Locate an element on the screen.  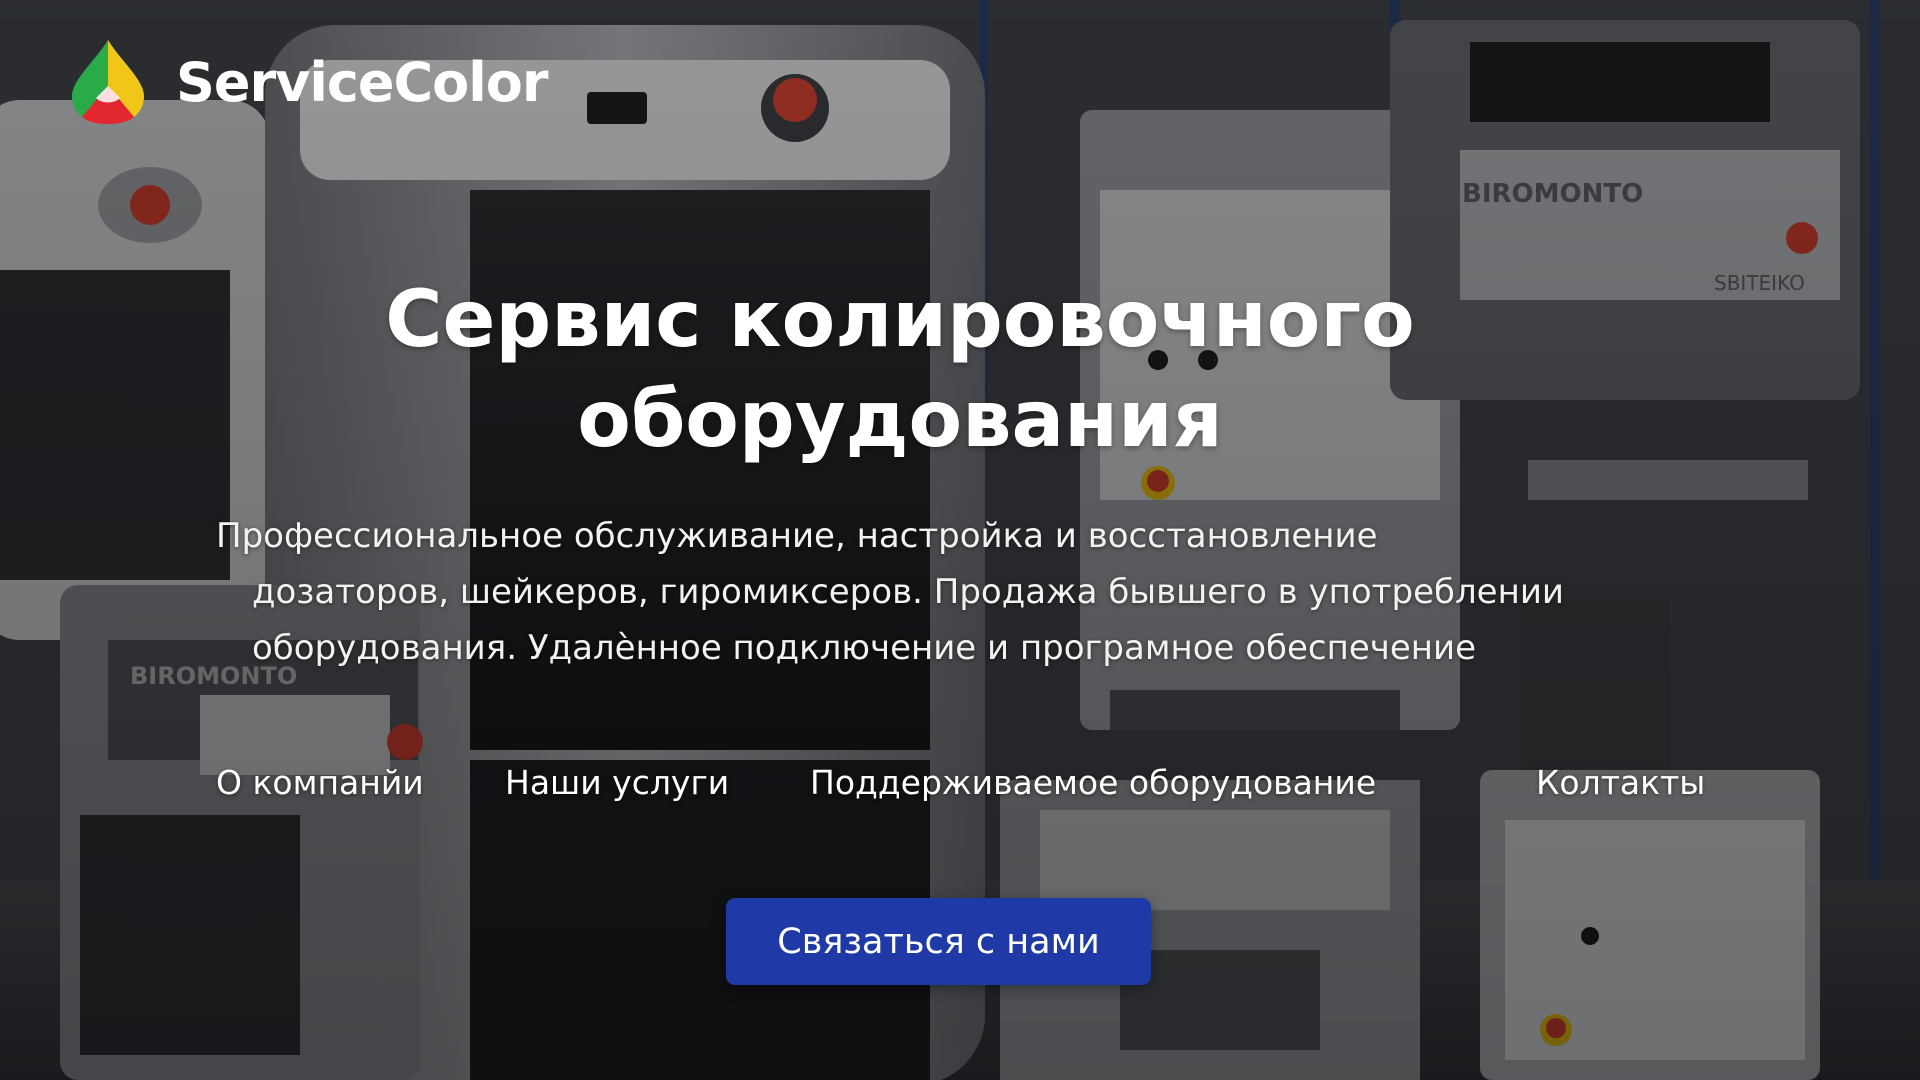
nav-item-contacts: Колтакты is located at coordinates (1620, 783).